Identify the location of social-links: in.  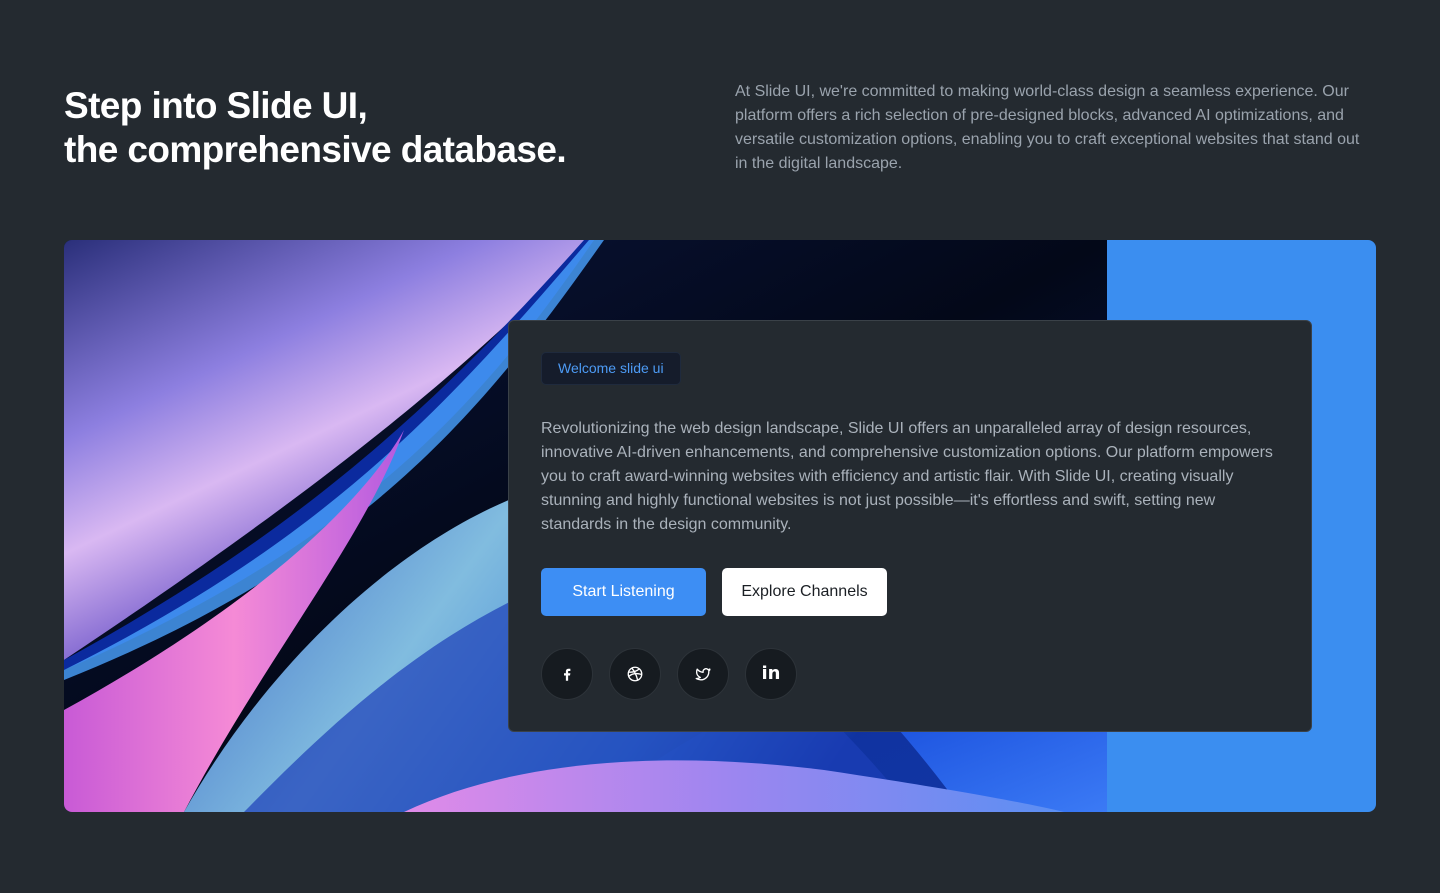
(669, 674).